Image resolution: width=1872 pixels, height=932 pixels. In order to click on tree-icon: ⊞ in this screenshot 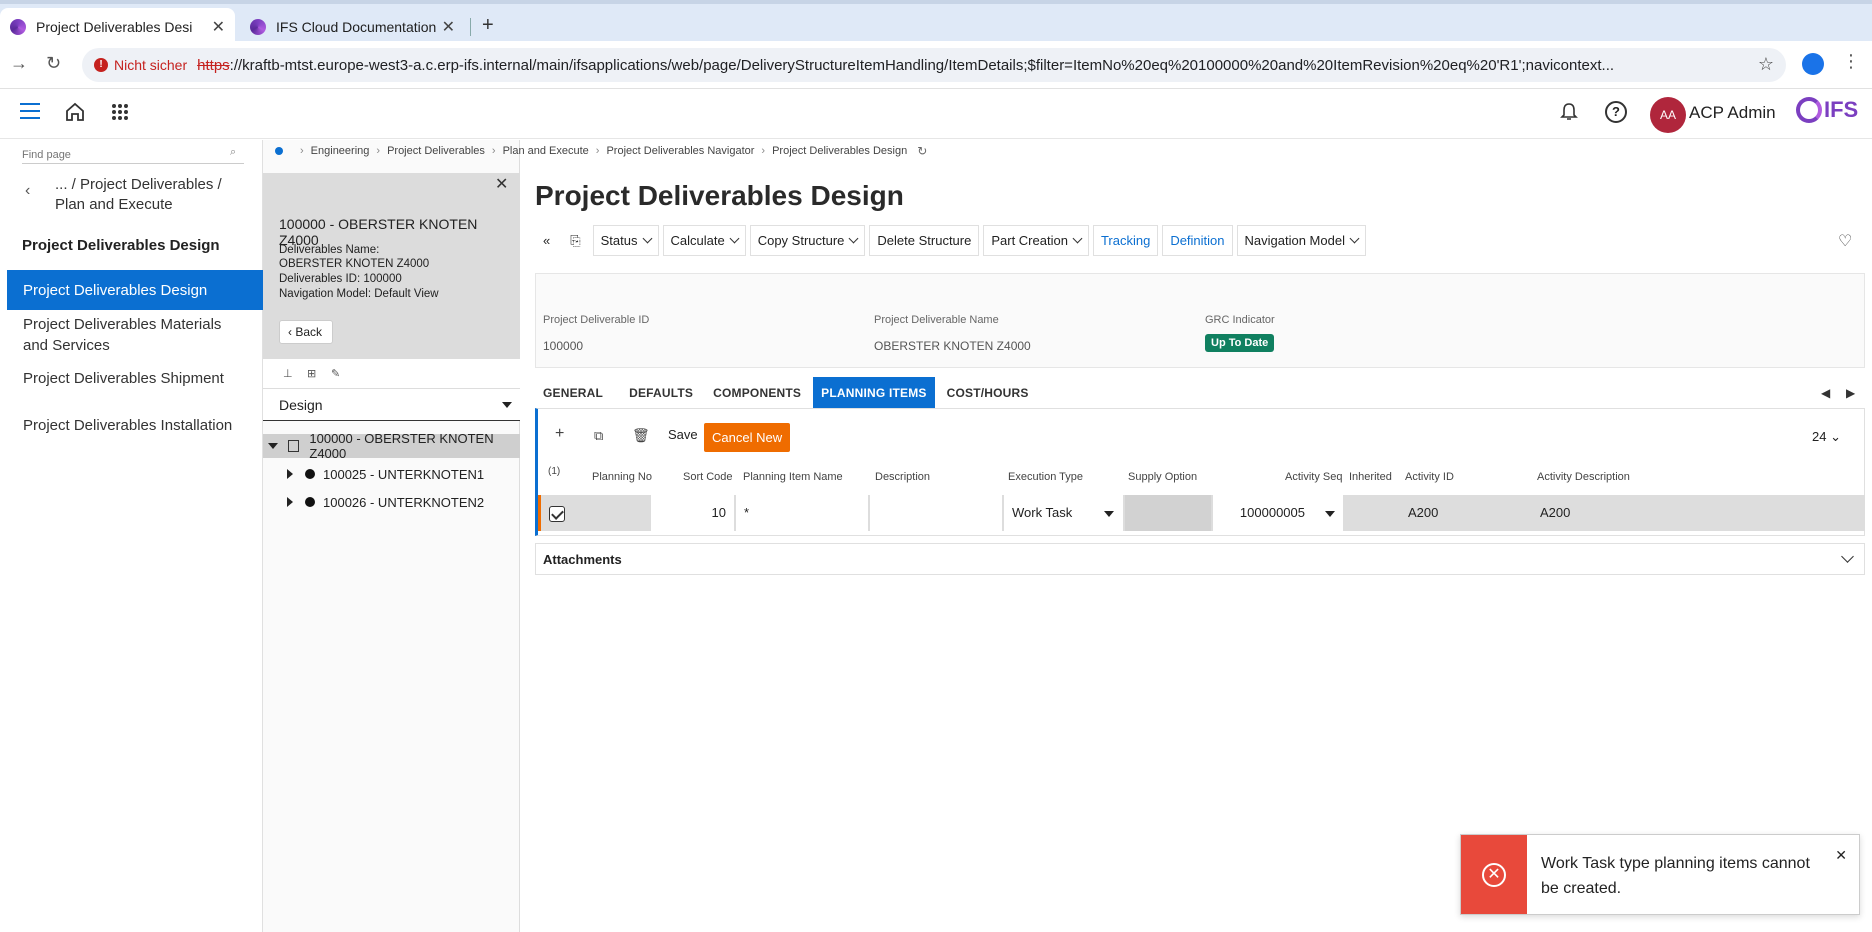, I will do `click(311, 373)`.